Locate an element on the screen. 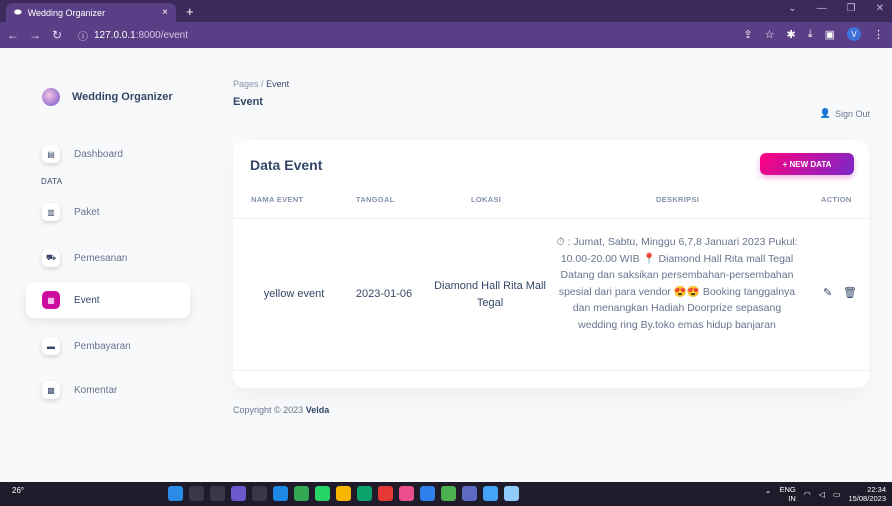  tab-close-icon: × is located at coordinates (165, 12).